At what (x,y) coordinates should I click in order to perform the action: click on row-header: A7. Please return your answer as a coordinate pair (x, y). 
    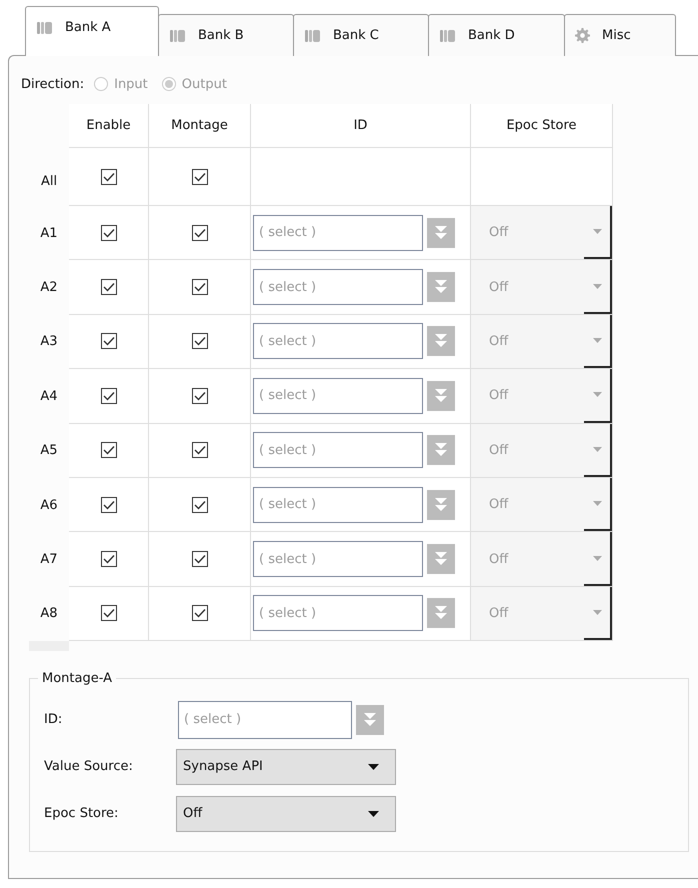
    Looking at the image, I should click on (49, 560).